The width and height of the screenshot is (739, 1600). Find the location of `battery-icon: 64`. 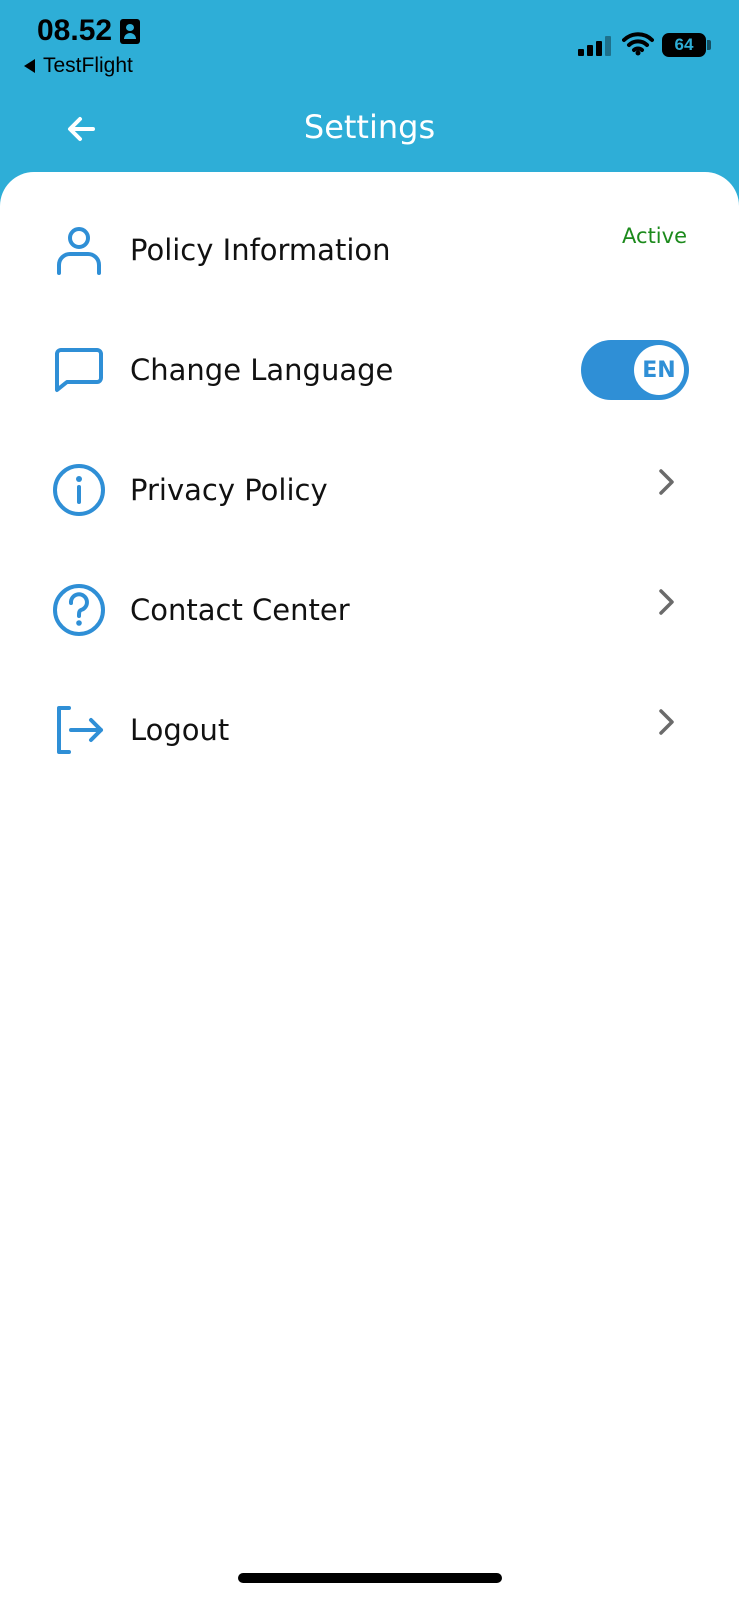

battery-icon: 64 is located at coordinates (684, 45).